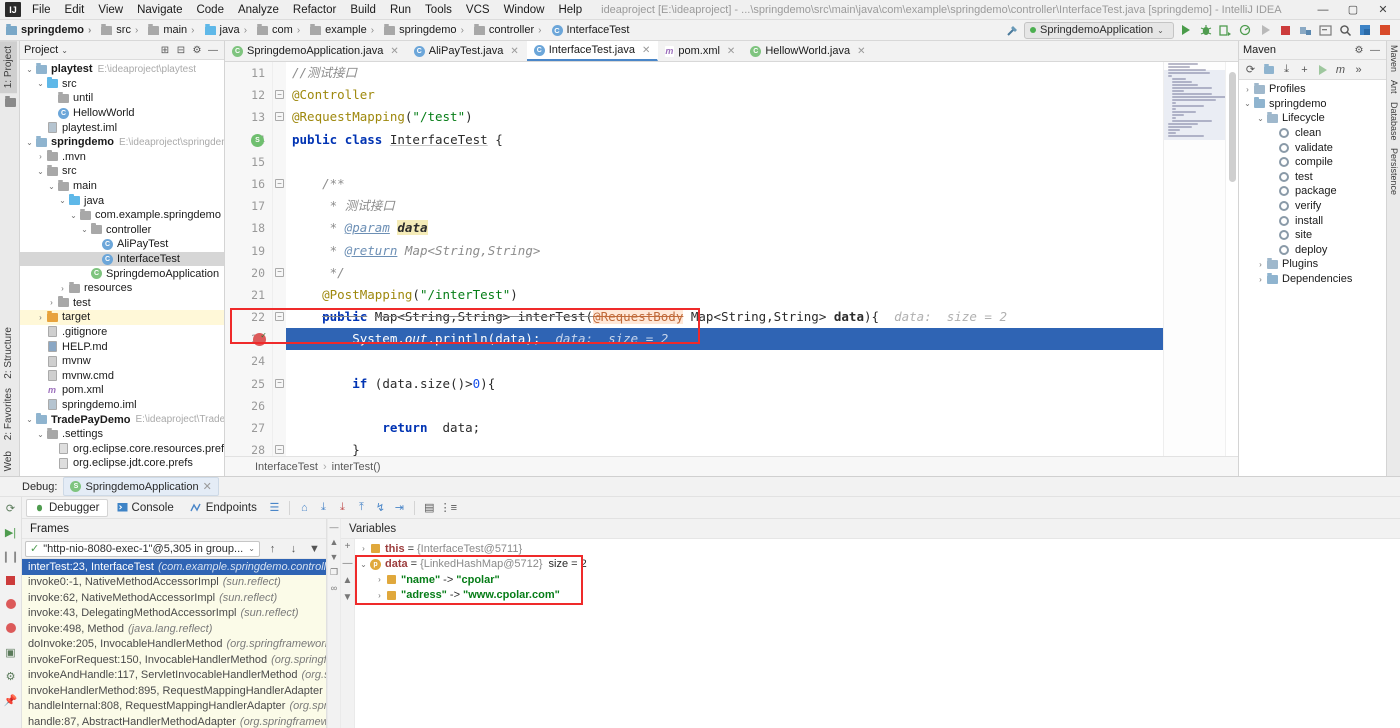  What do you see at coordinates (274, 507) in the screenshot?
I see `layout-icon: ☰` at bounding box center [274, 507].